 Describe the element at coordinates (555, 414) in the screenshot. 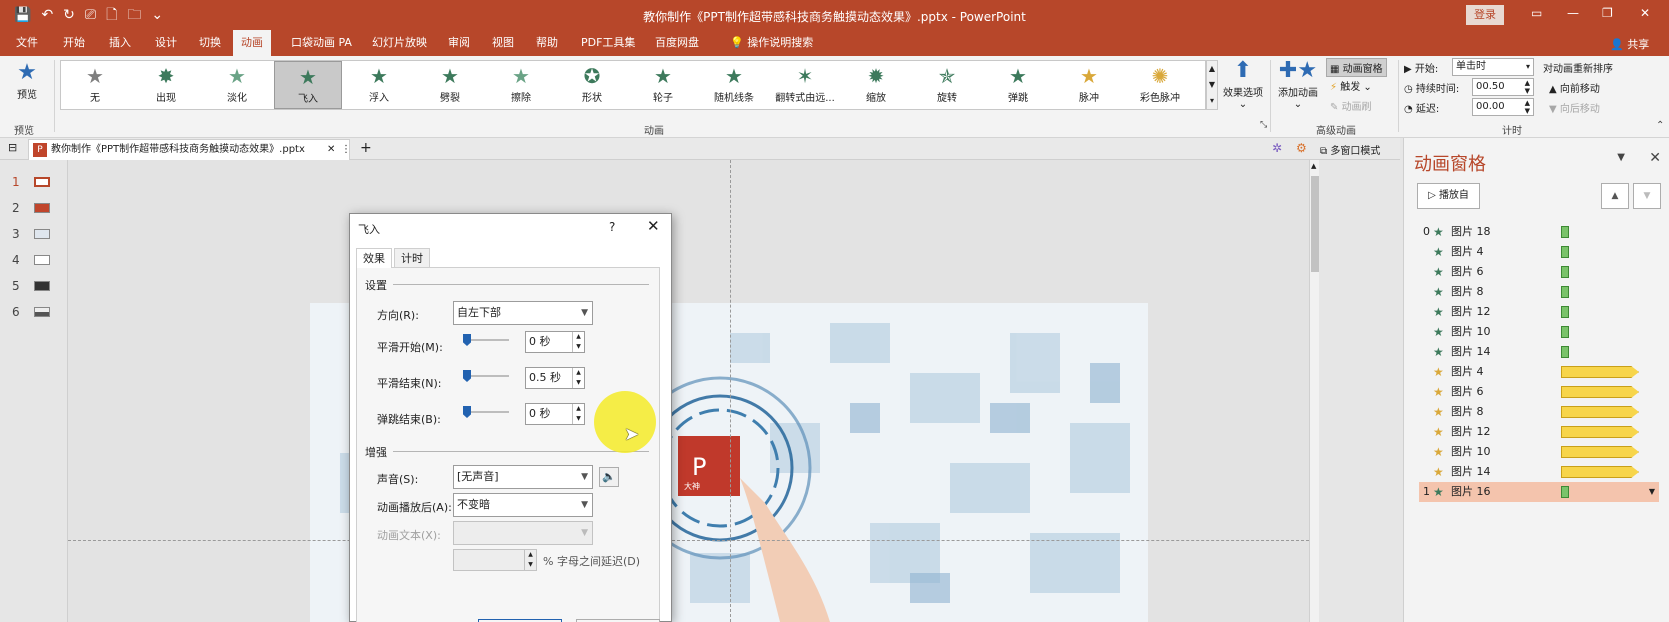

I see `bounce-end-spinner: 0 秒 ▲ ▼` at that location.